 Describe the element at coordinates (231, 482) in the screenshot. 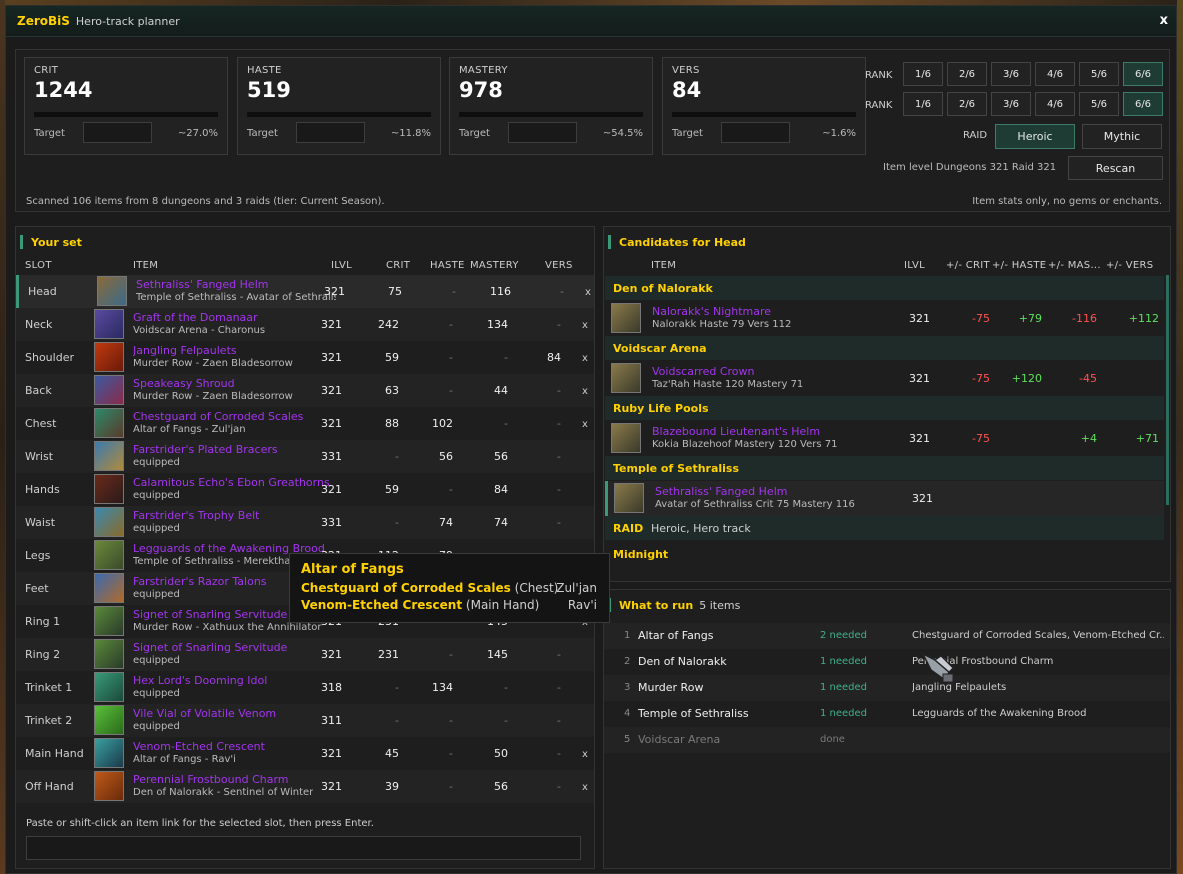

I see `item-name-link: Calamitous Echo's Ebon Greathorns` at that location.